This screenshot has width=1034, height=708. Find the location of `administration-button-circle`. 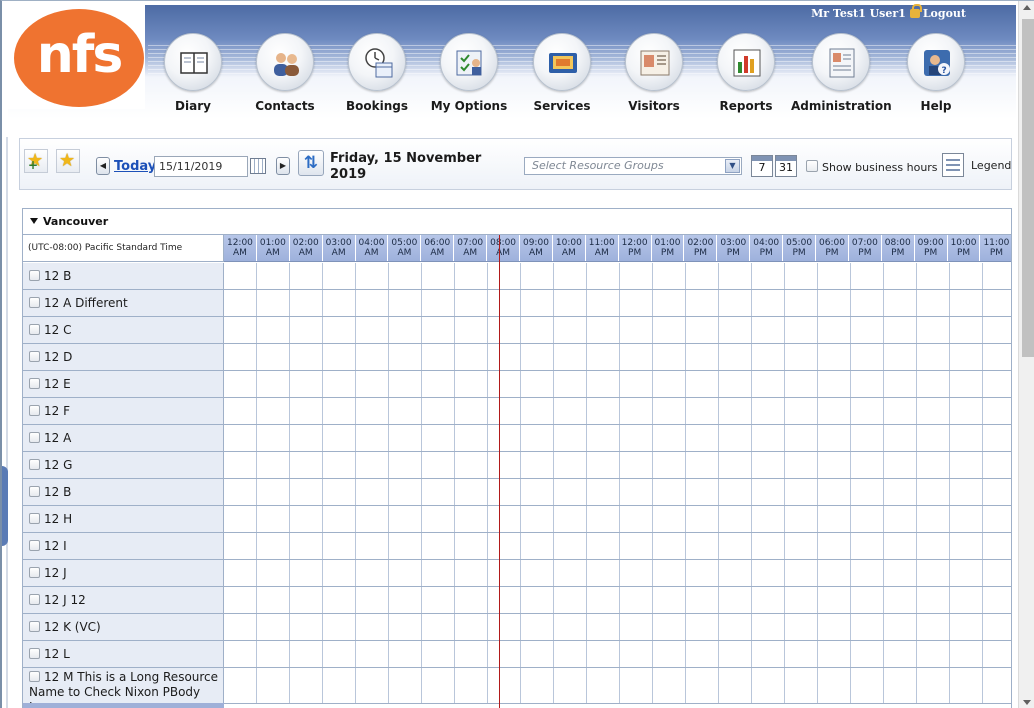

administration-button-circle is located at coordinates (841, 62).